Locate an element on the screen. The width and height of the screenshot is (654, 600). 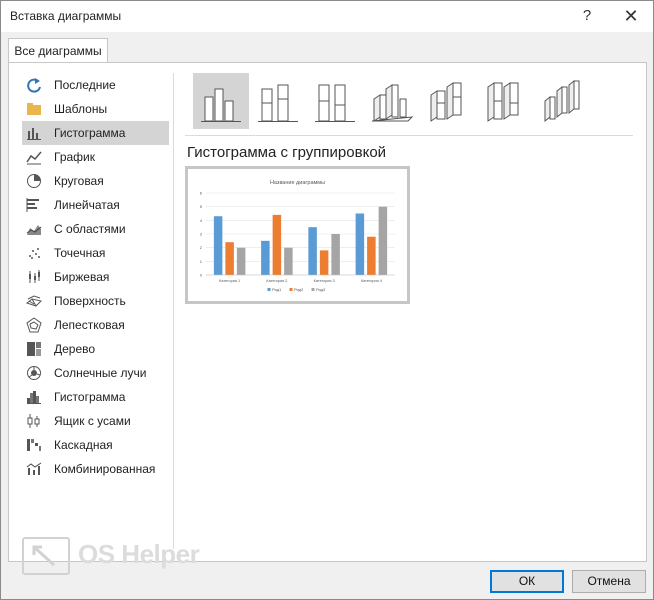
sidebar-item-label: Точечная is located at coordinates (80, 253).